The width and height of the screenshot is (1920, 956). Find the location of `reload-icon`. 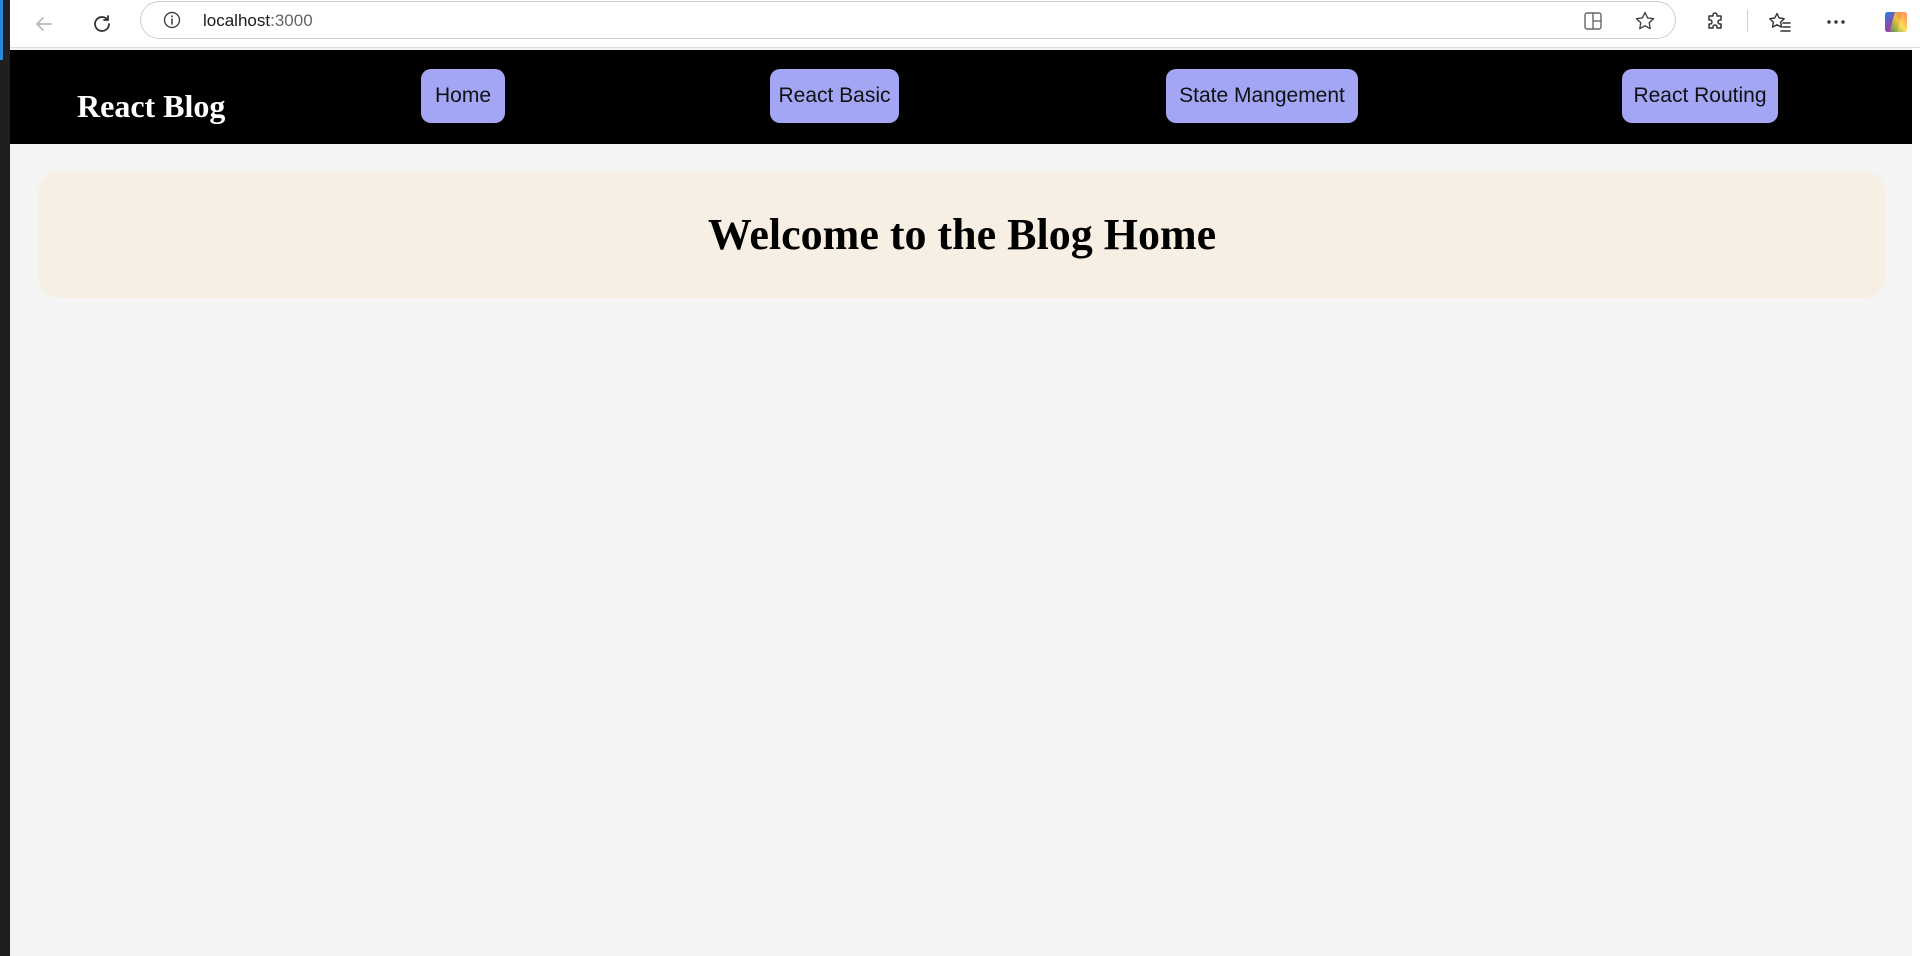

reload-icon is located at coordinates (102, 23).